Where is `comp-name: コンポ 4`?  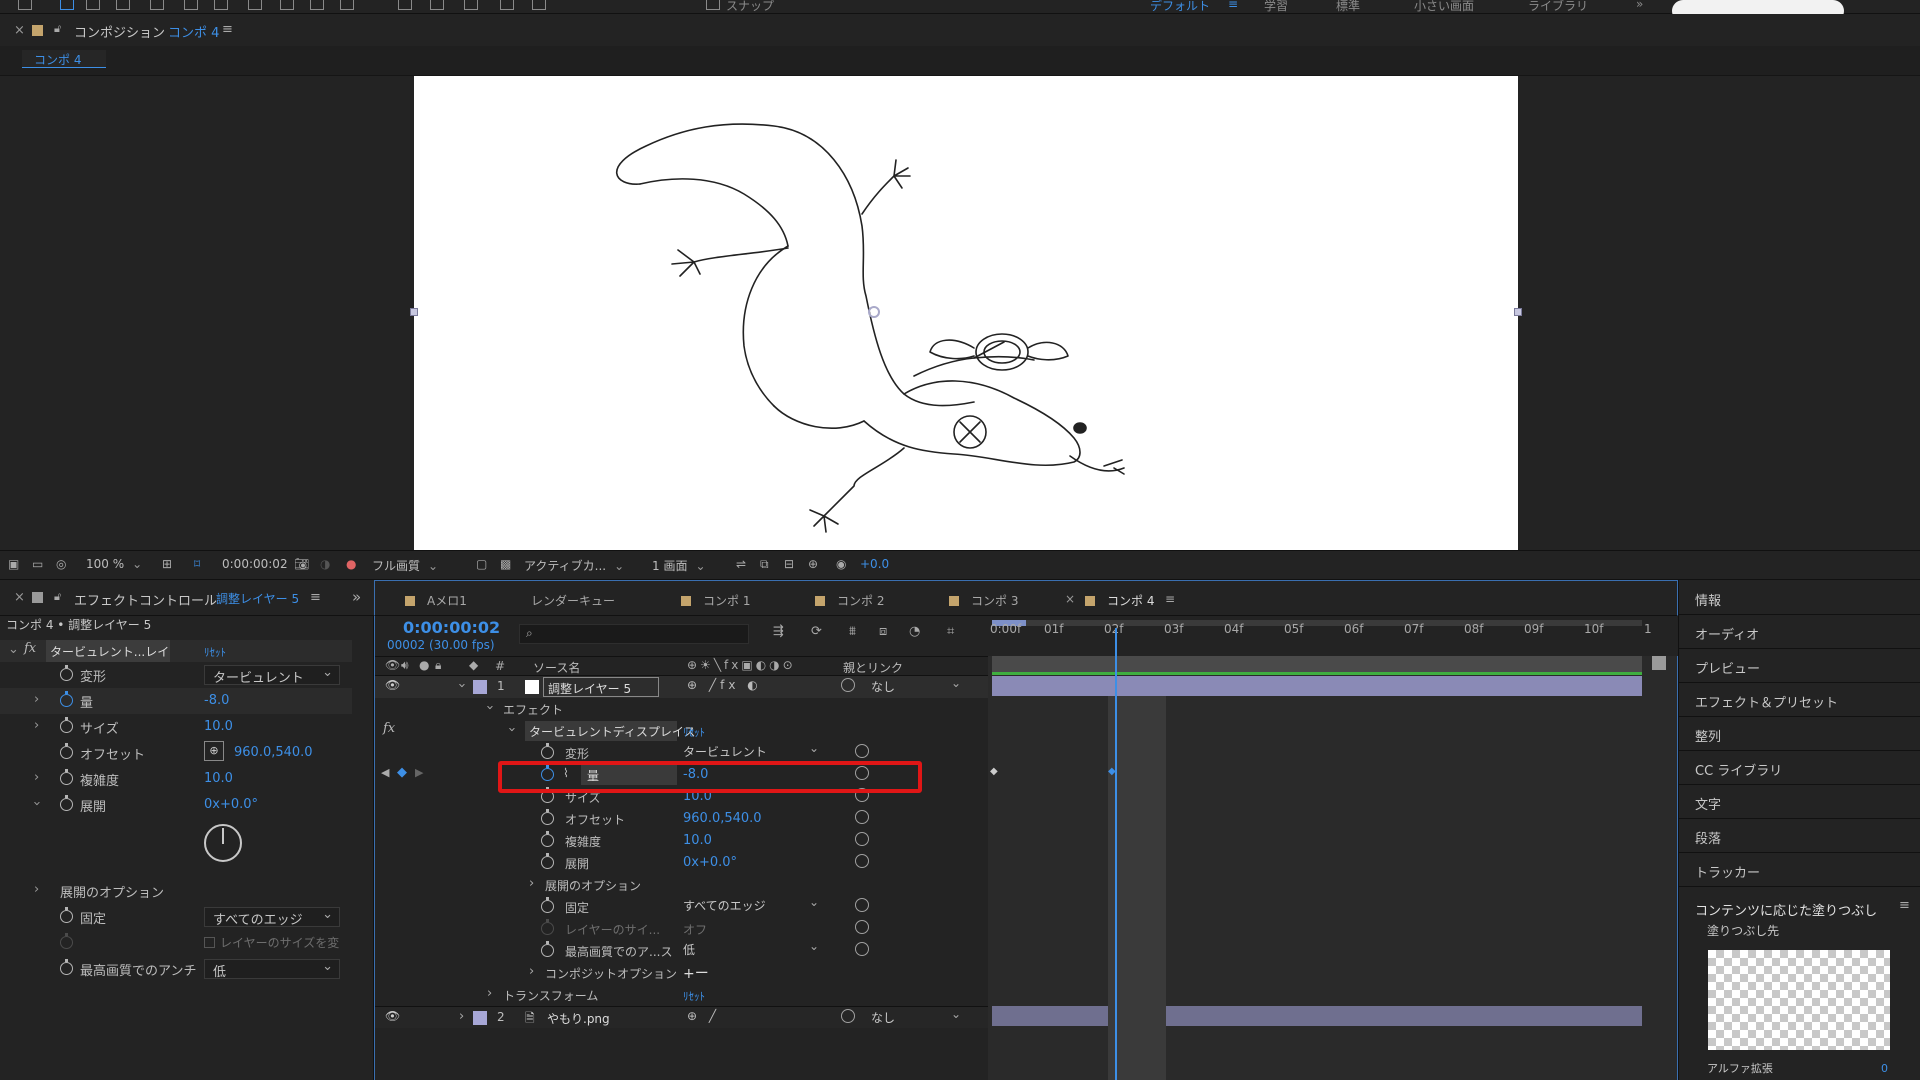 comp-name: コンポ 4 is located at coordinates (193, 31).